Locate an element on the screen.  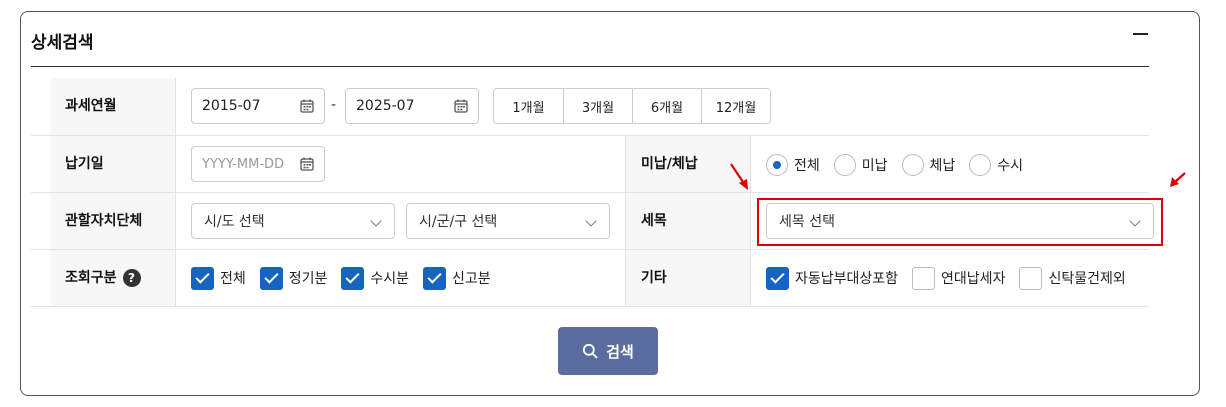
collapse-button is located at coordinates (1140, 34).